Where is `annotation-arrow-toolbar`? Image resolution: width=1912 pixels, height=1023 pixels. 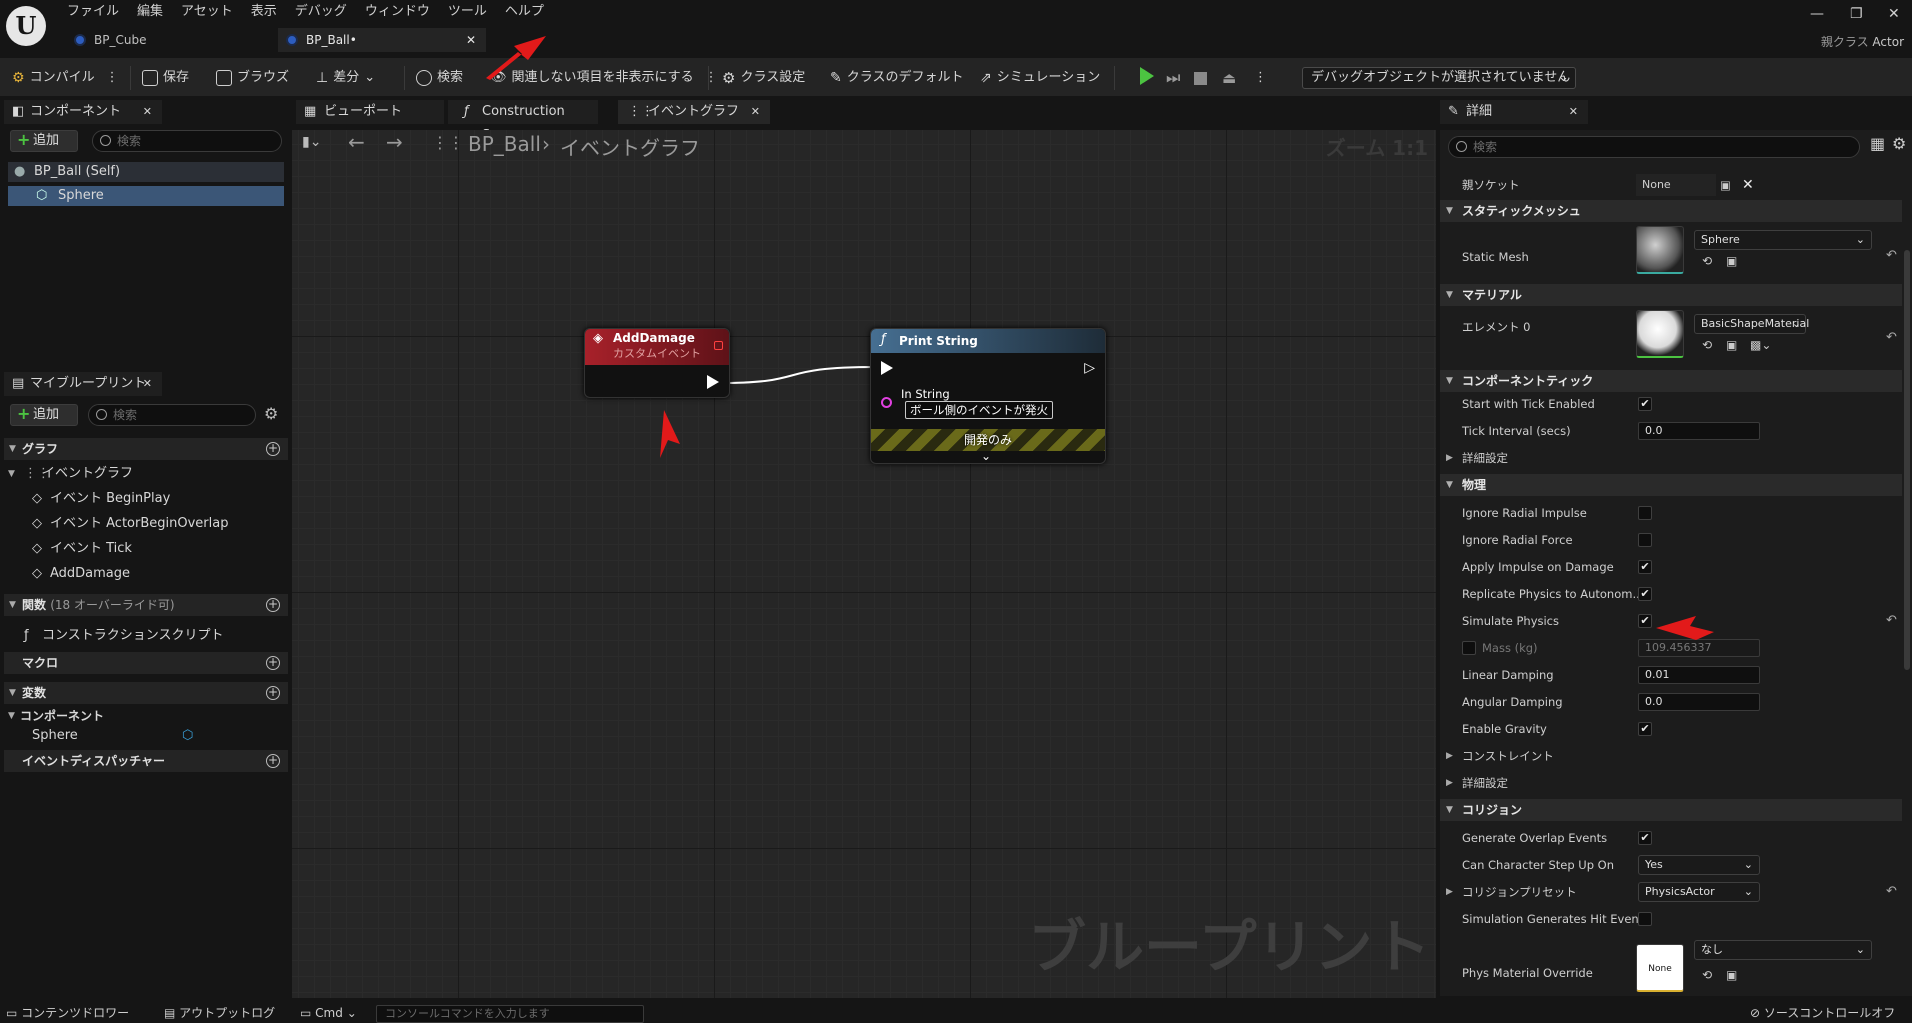 annotation-arrow-toolbar is located at coordinates (516, 58).